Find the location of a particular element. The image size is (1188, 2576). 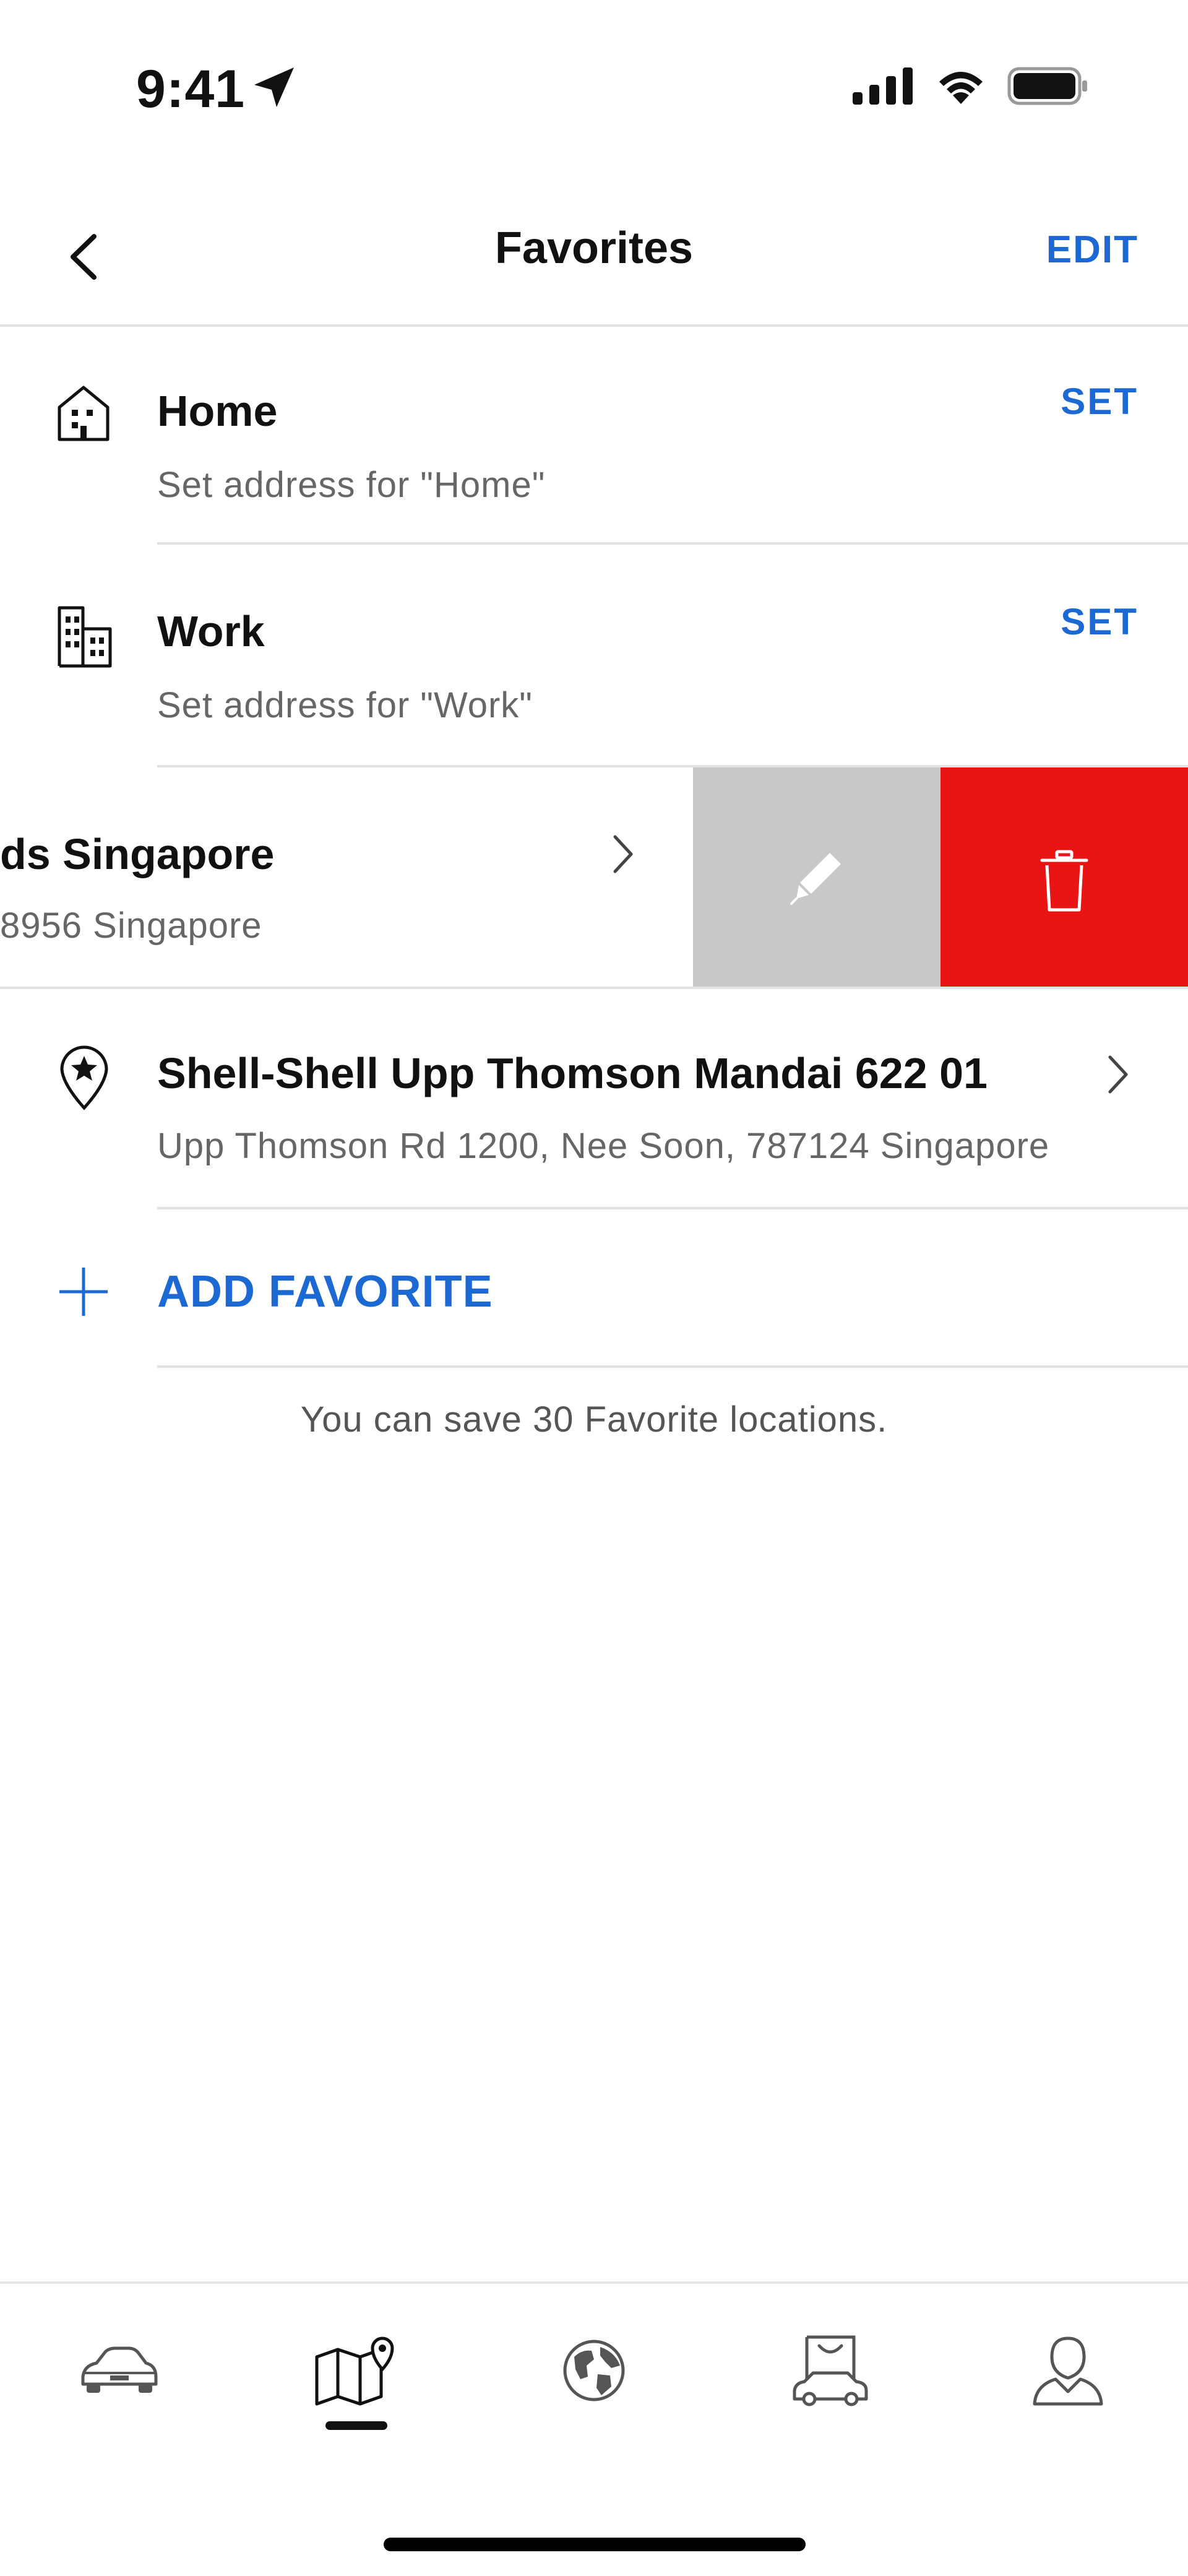

status-icons is located at coordinates (971, 86).